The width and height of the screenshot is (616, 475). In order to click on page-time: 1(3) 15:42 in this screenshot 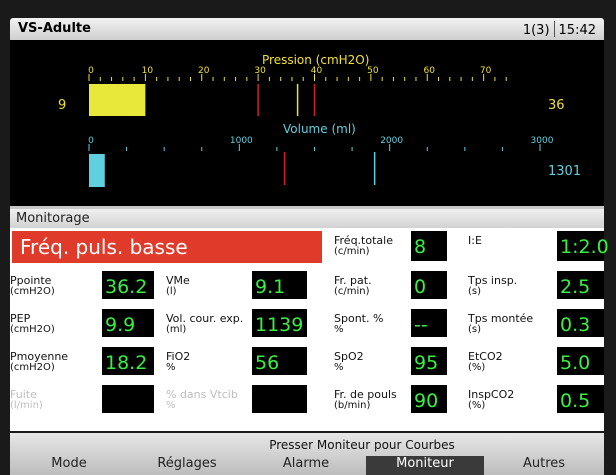, I will do `click(559, 29)`.